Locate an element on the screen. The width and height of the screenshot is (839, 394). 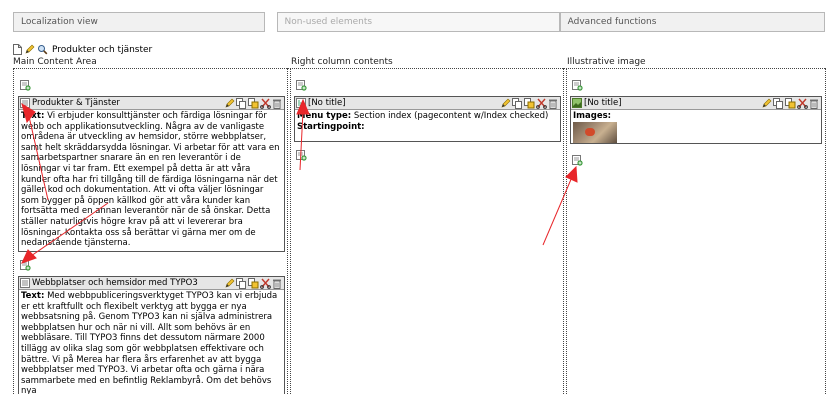
search-icon is located at coordinates (42, 49).